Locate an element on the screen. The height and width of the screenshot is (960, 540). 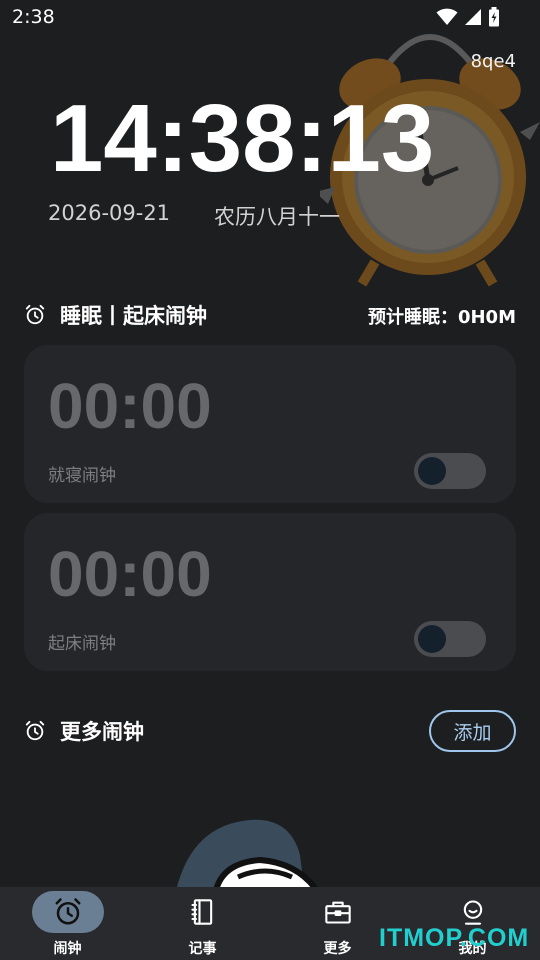
sleep-section-title: 睡眠丨起床闹钟 is located at coordinates (133, 316).